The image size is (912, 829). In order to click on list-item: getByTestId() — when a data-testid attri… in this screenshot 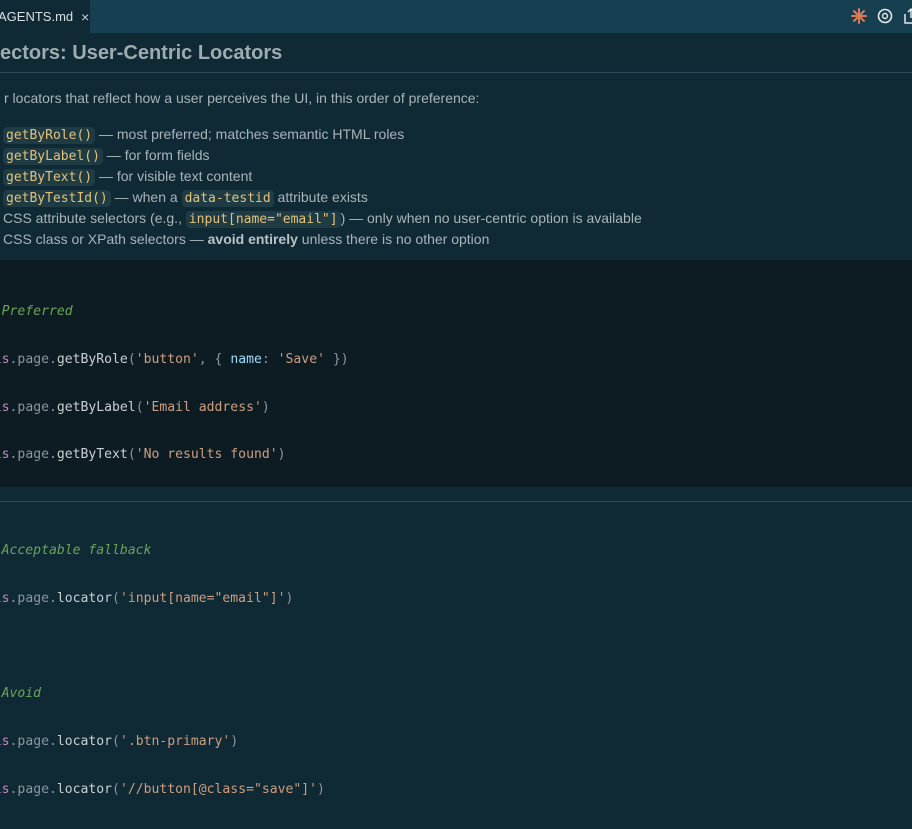, I will do `click(322, 197)`.